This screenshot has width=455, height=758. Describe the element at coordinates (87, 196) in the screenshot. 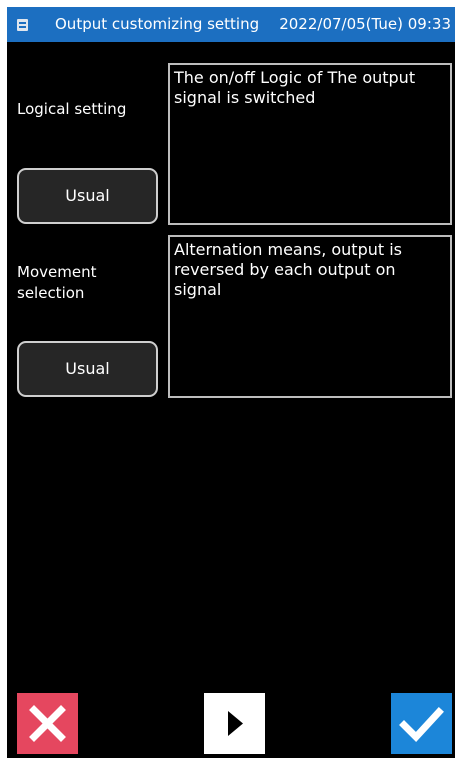

I see `logical-setting-button: Usual` at that location.